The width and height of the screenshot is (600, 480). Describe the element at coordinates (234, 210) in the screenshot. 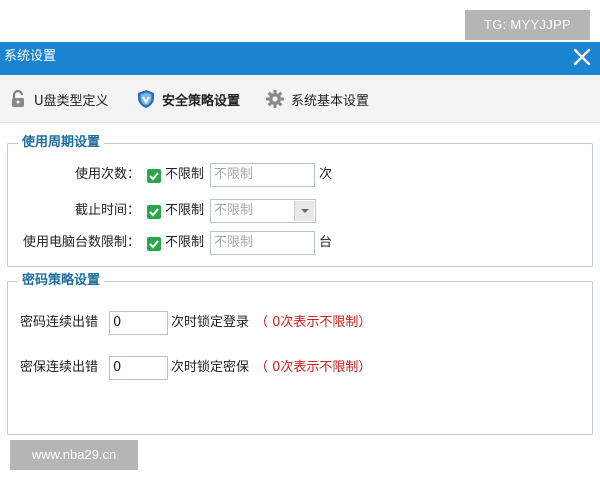

I see `expiry-time-value: 不限制` at that location.